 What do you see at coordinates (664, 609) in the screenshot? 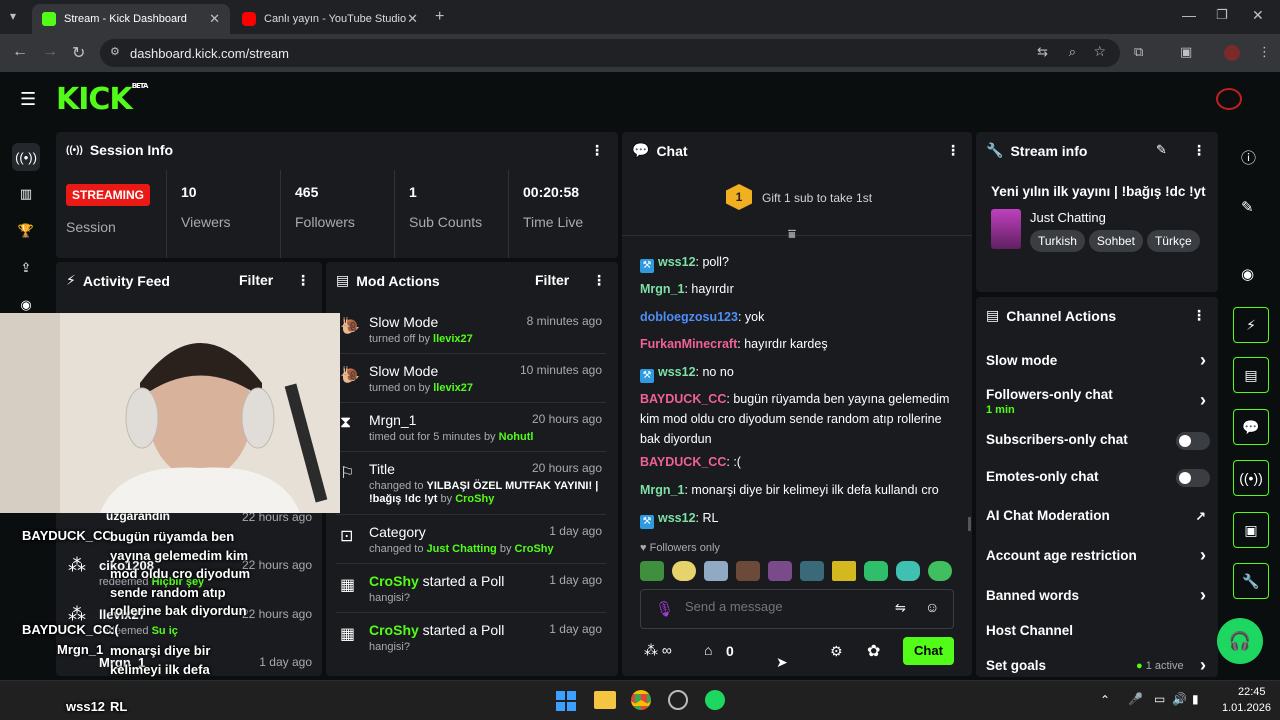
I see `microphone-icon: 🎙` at bounding box center [664, 609].